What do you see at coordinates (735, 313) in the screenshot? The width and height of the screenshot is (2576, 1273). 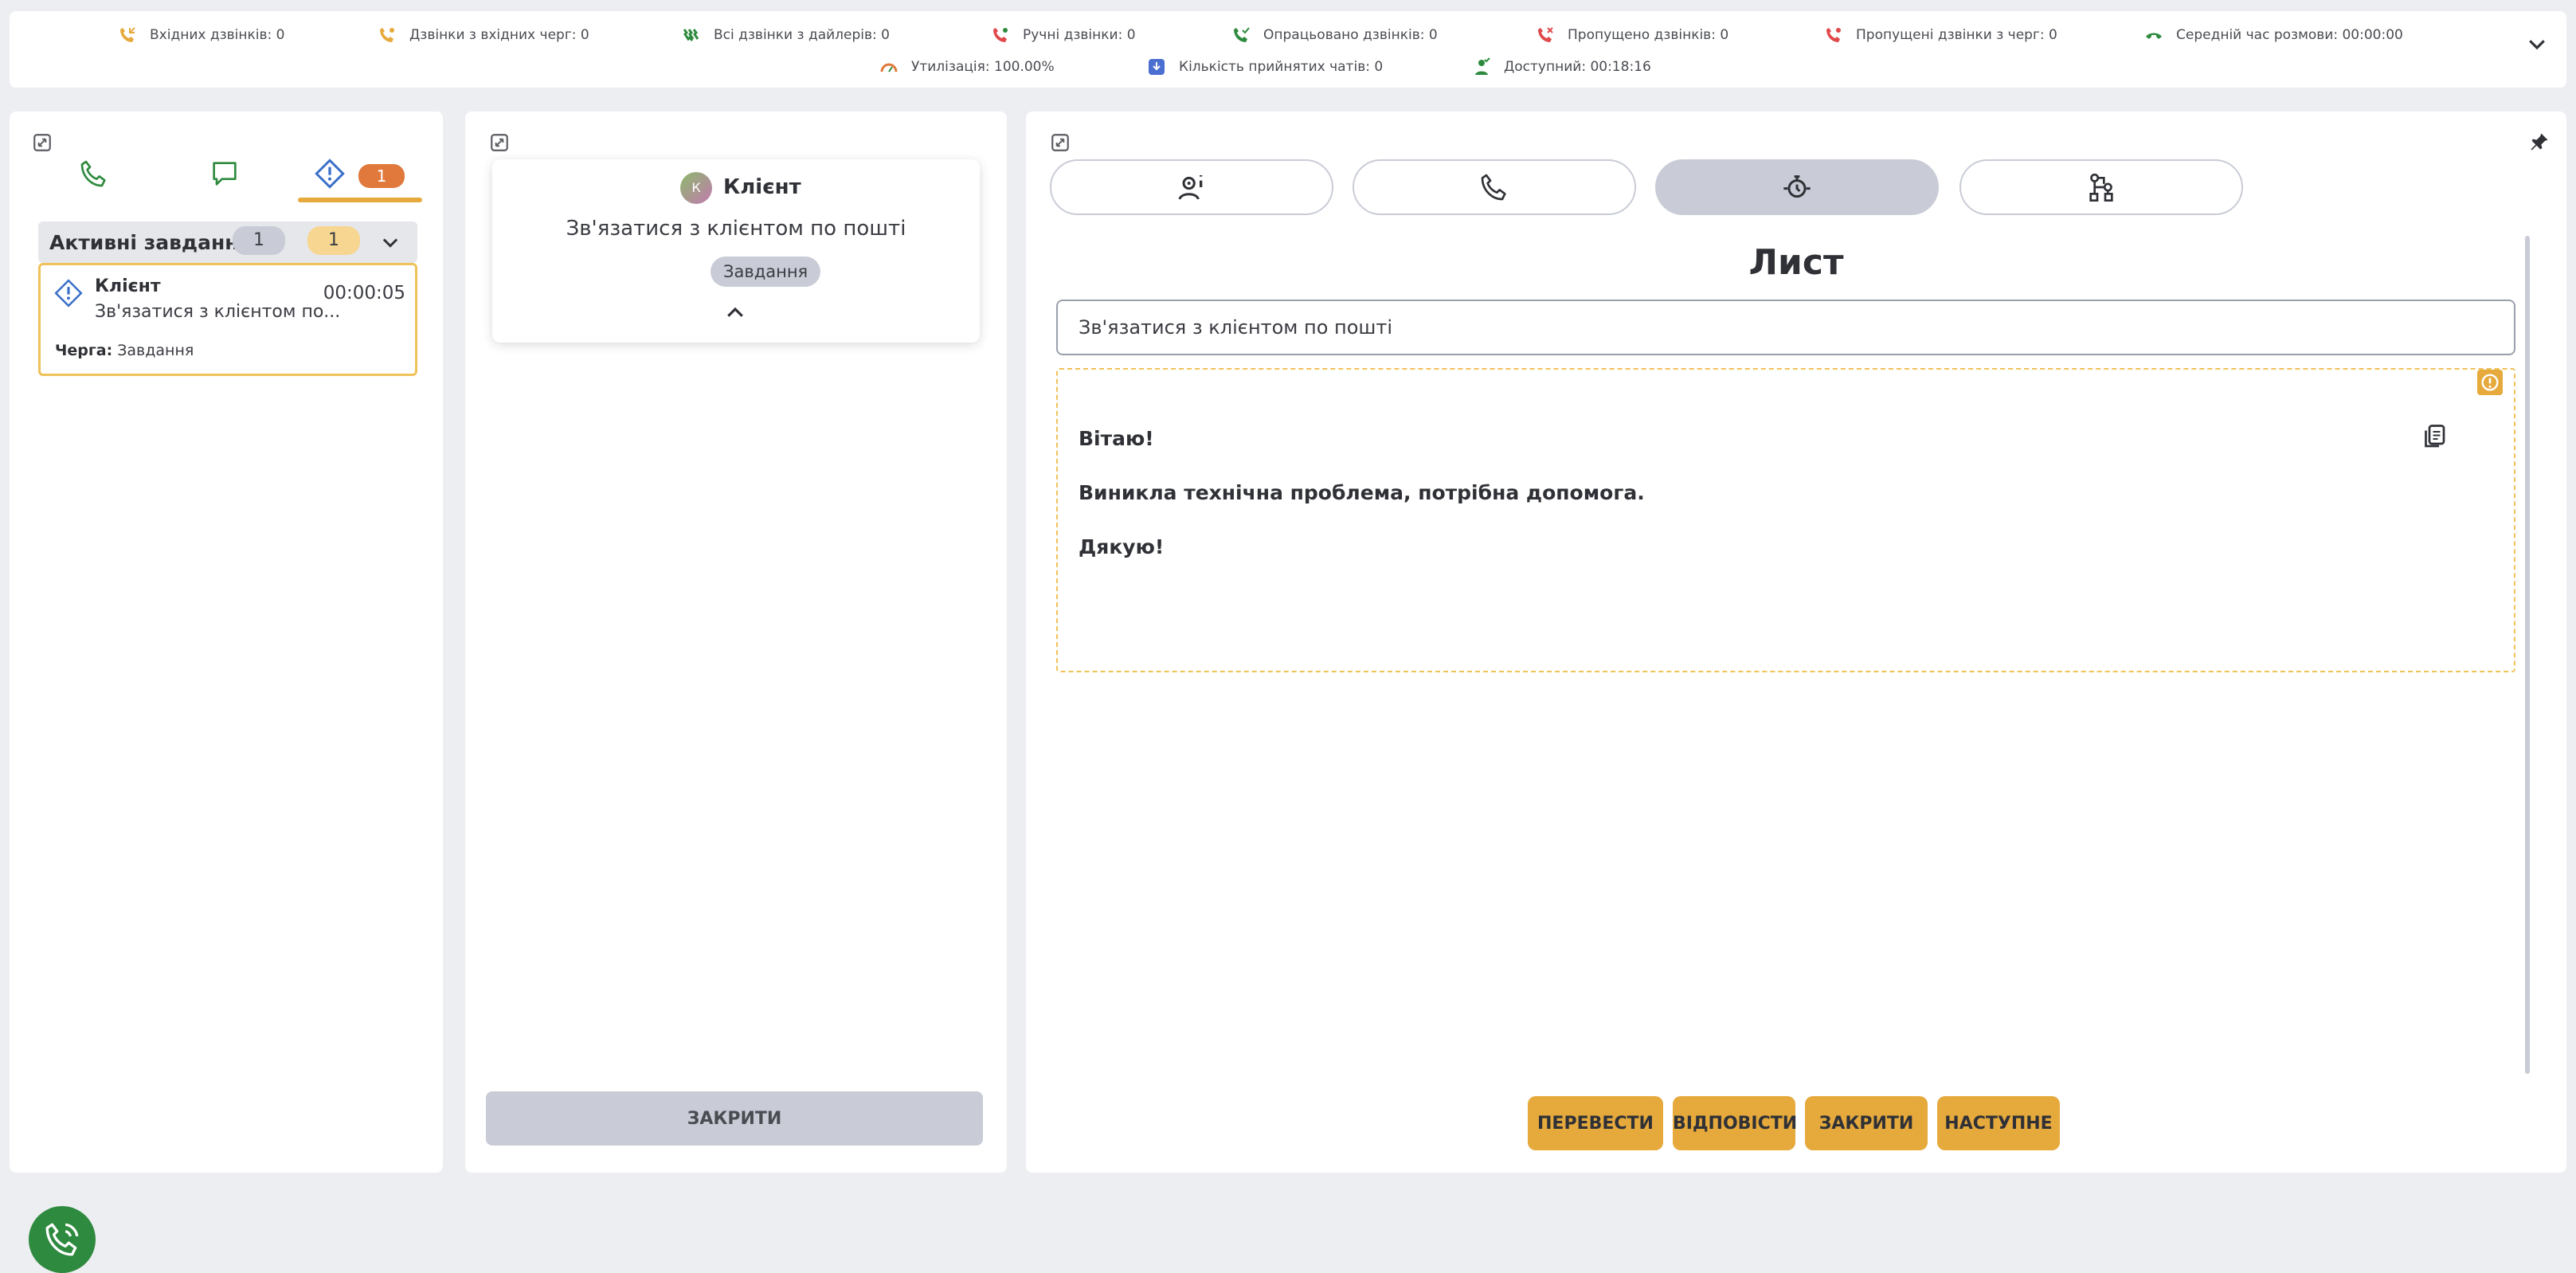 I see `chevron-up-icon` at bounding box center [735, 313].